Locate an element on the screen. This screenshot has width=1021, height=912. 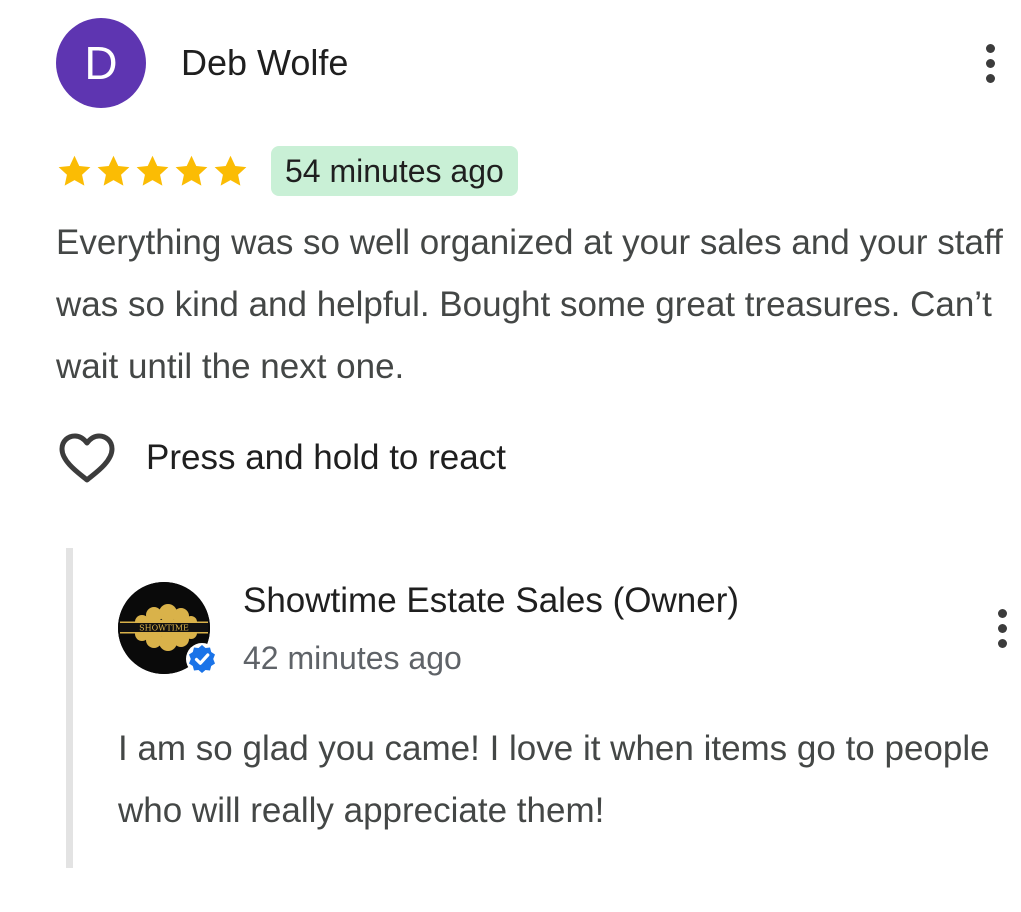
owner-logo-text: SHOWTIME is located at coordinates (164, 628).